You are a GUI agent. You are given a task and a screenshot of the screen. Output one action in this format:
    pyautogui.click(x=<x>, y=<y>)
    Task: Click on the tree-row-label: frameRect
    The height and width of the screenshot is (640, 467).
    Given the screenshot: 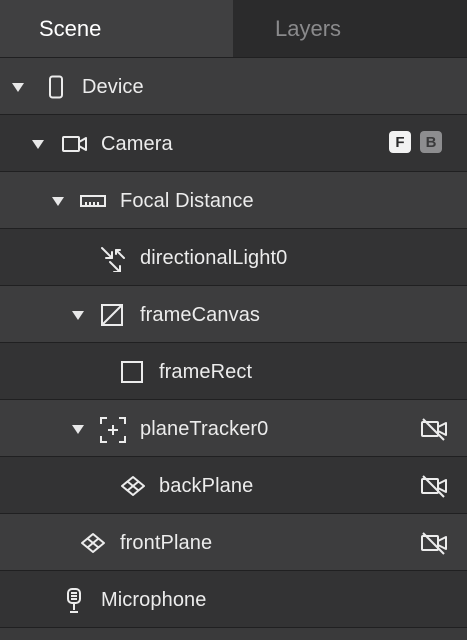 What is the action you would take?
    pyautogui.click(x=206, y=372)
    